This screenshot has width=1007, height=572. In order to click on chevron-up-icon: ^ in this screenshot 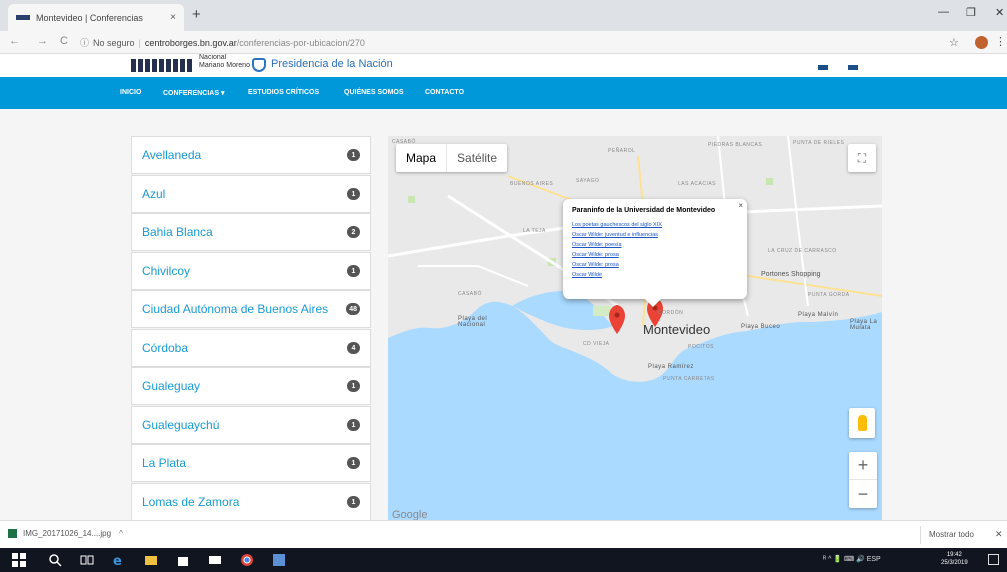, I will do `click(121, 533)`.